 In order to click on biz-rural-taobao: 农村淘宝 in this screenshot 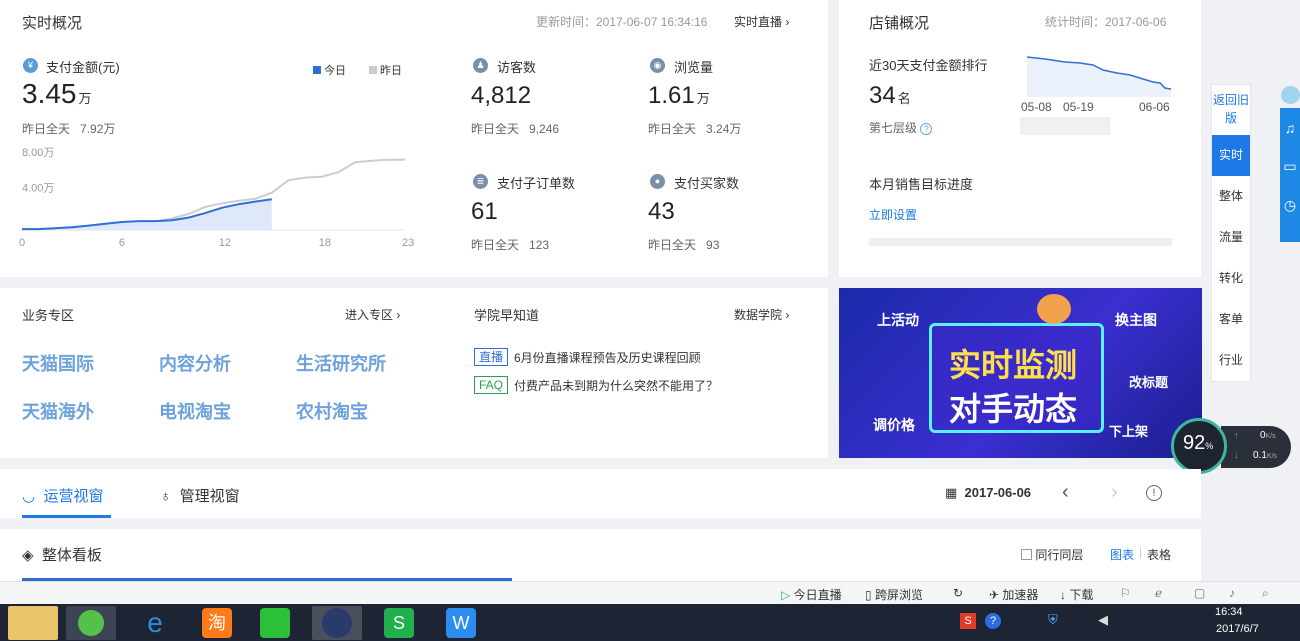, I will do `click(332, 411)`.